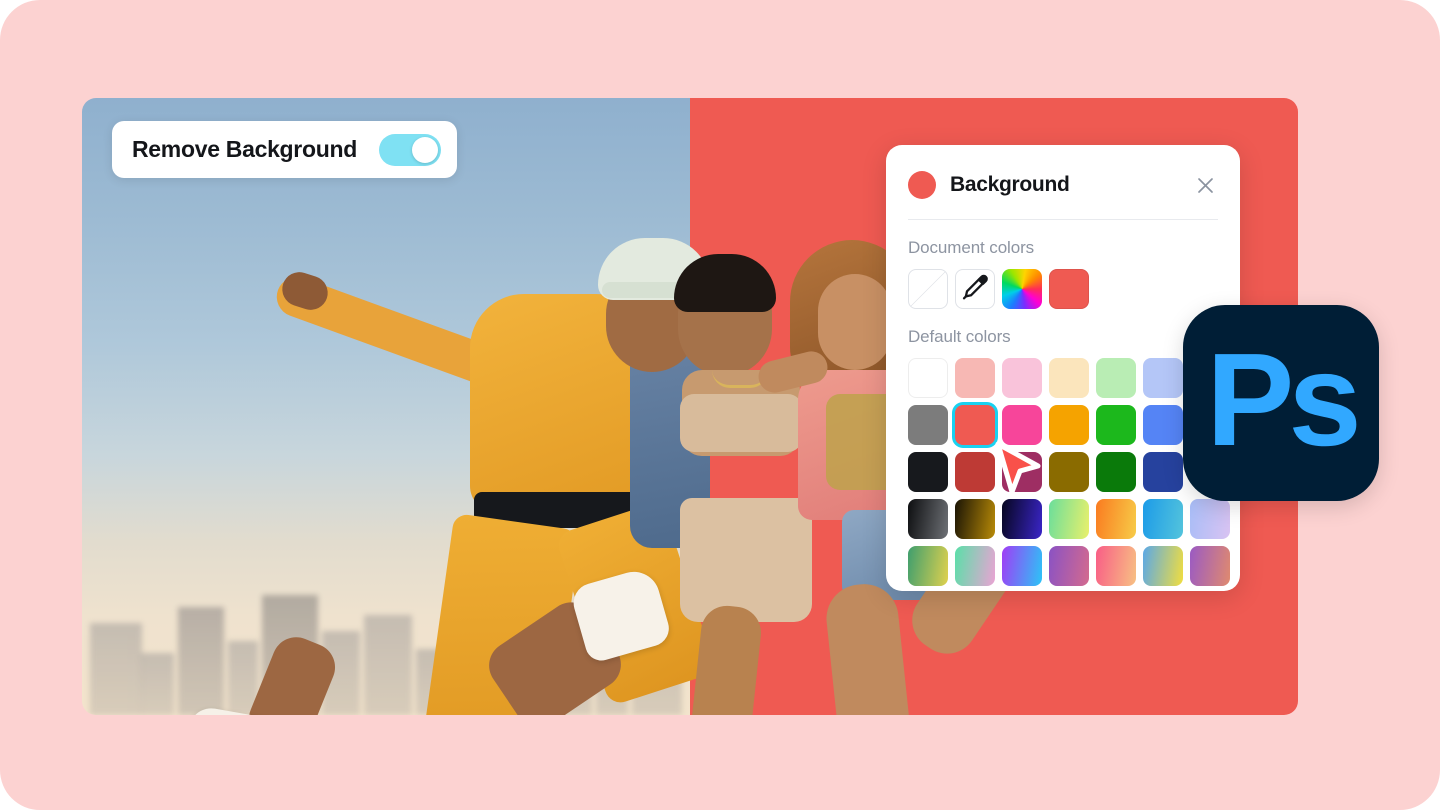  What do you see at coordinates (1022, 472) in the screenshot?
I see `swatch-dark-magenta` at bounding box center [1022, 472].